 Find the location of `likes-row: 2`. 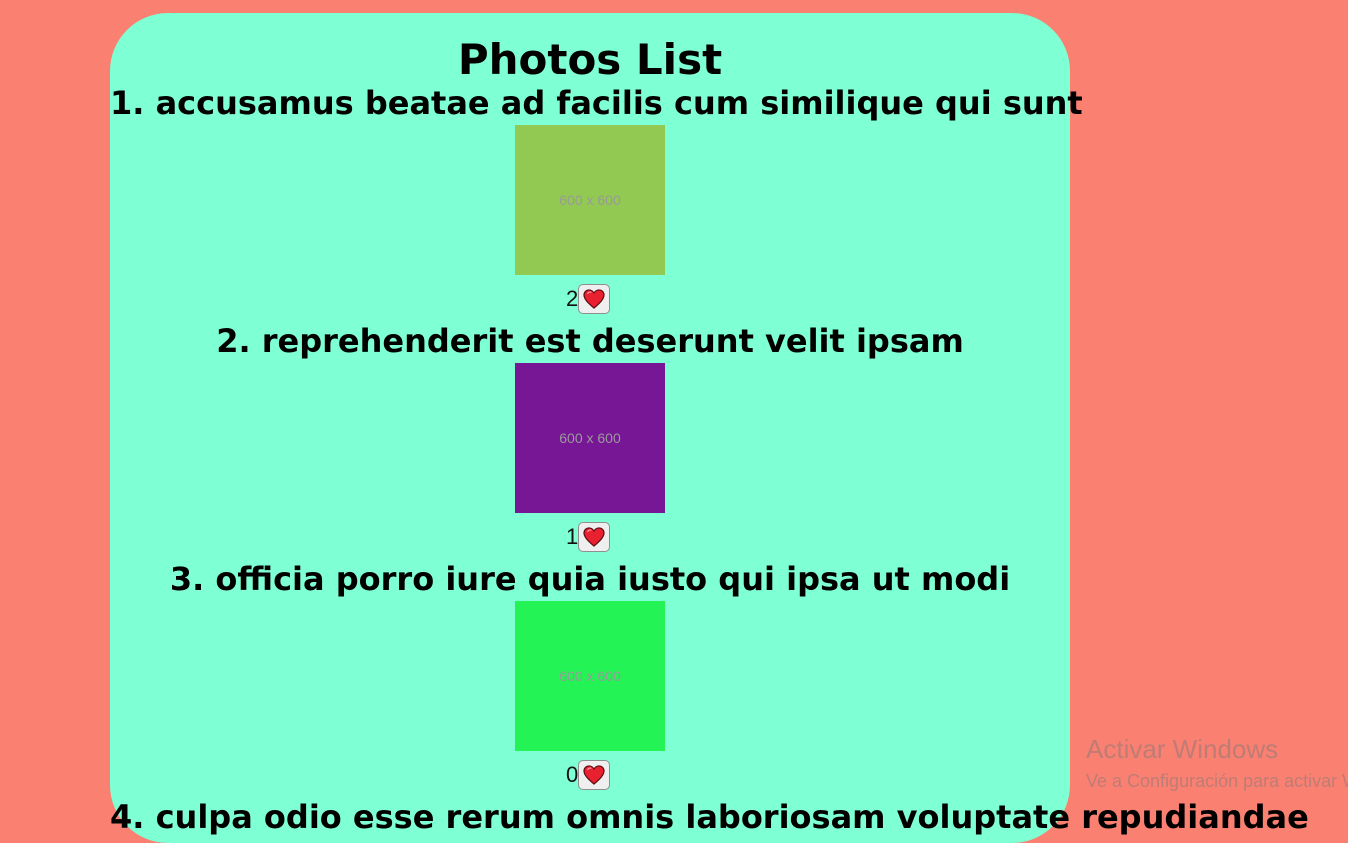

likes-row: 2 is located at coordinates (588, 299).